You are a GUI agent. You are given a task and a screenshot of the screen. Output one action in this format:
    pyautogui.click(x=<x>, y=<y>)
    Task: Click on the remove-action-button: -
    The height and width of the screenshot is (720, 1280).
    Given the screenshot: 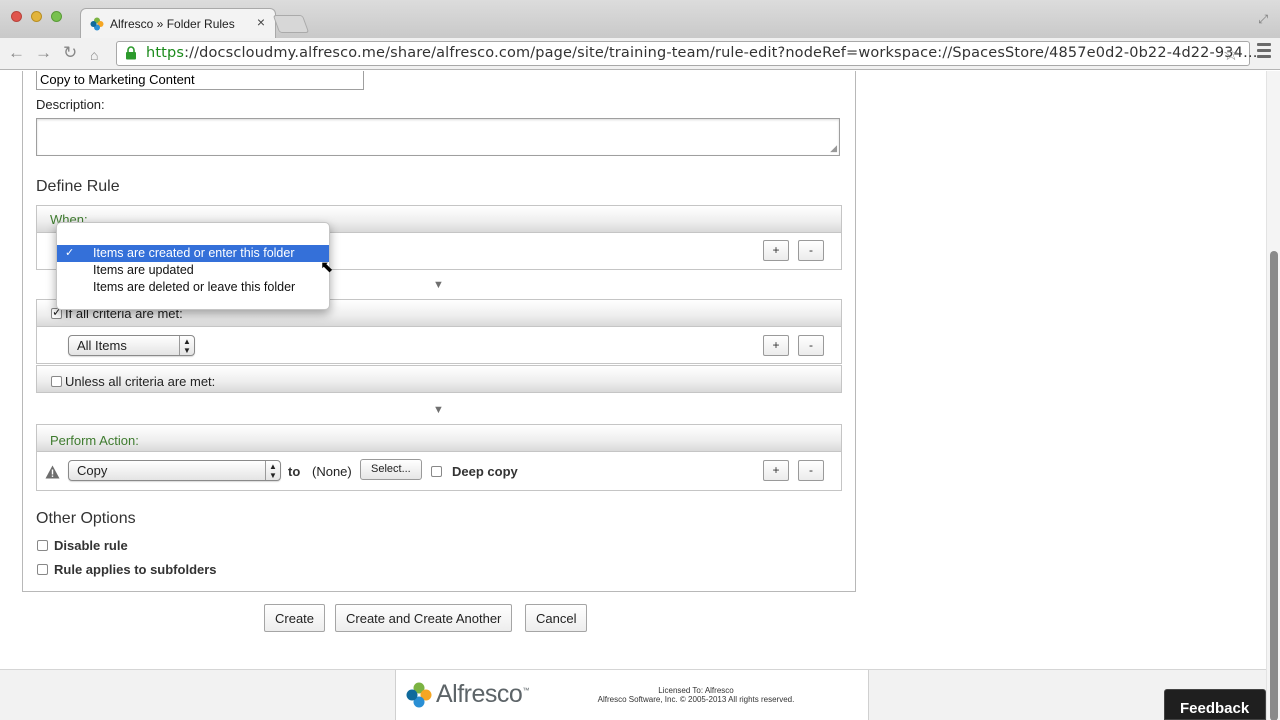 What is the action you would take?
    pyautogui.click(x=811, y=470)
    